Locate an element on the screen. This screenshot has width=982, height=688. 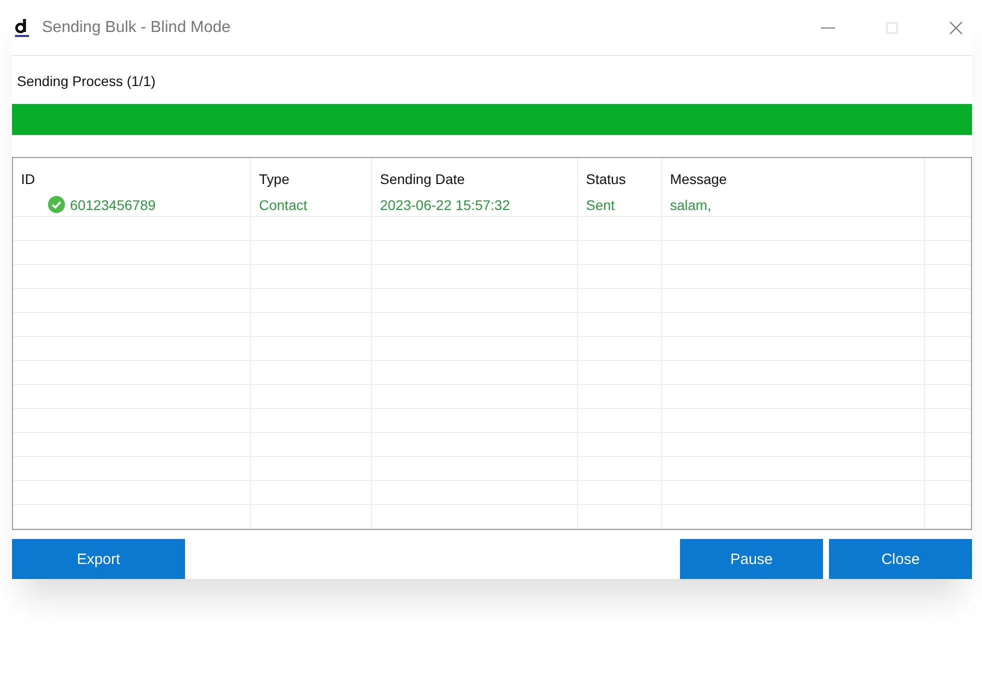
table-cell: 2023-06-22 15:57:32 is located at coordinates (445, 204).